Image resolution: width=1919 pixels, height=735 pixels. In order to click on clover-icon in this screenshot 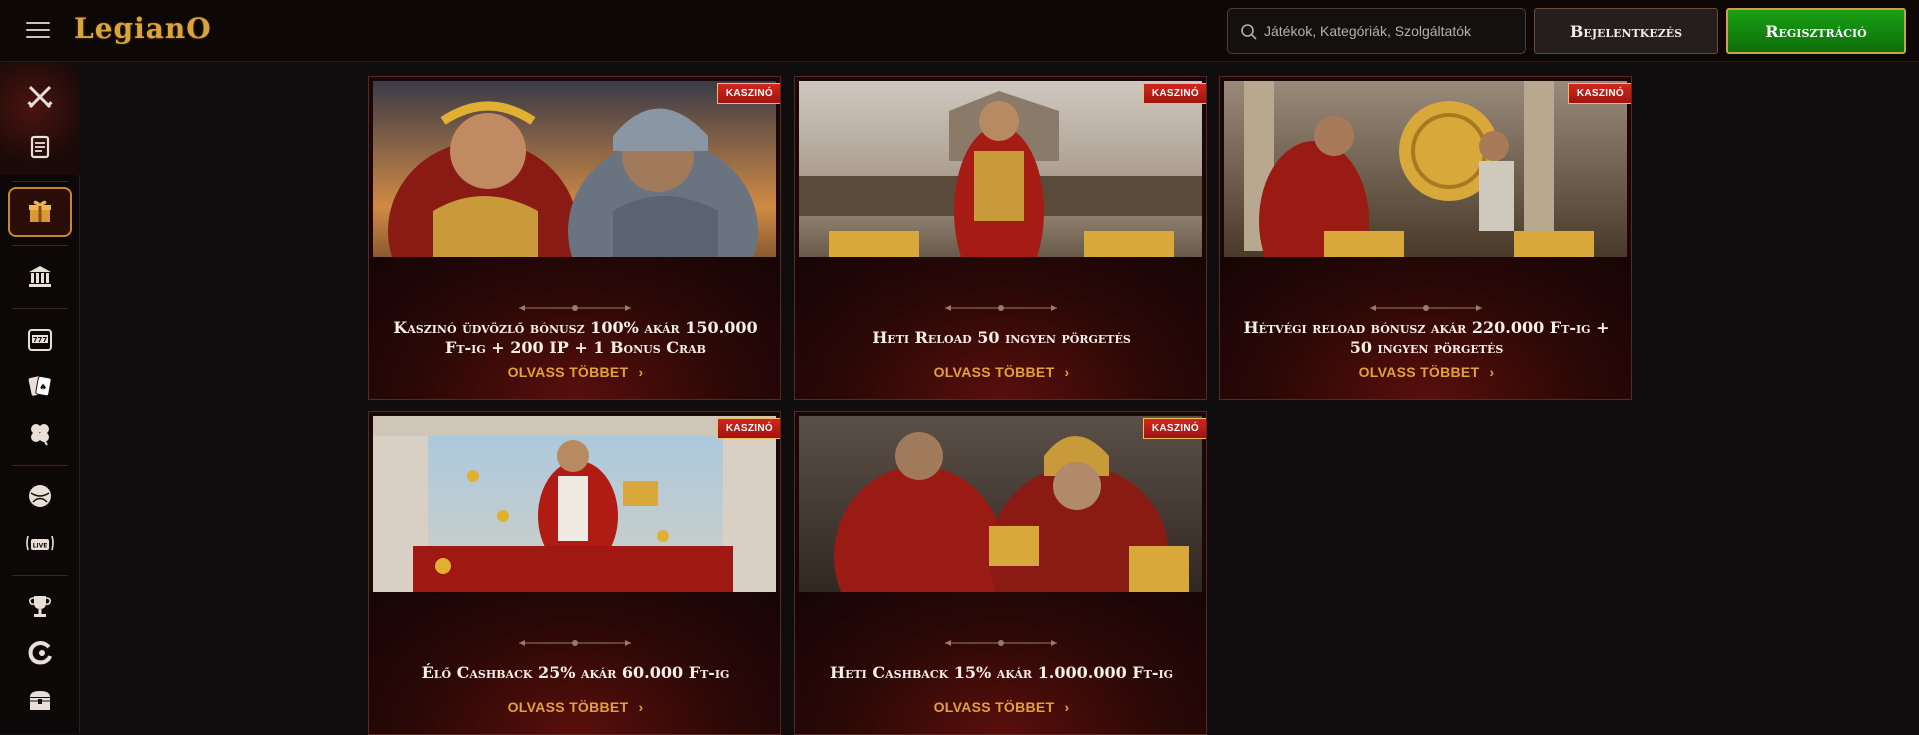, I will do `click(40, 433)`.